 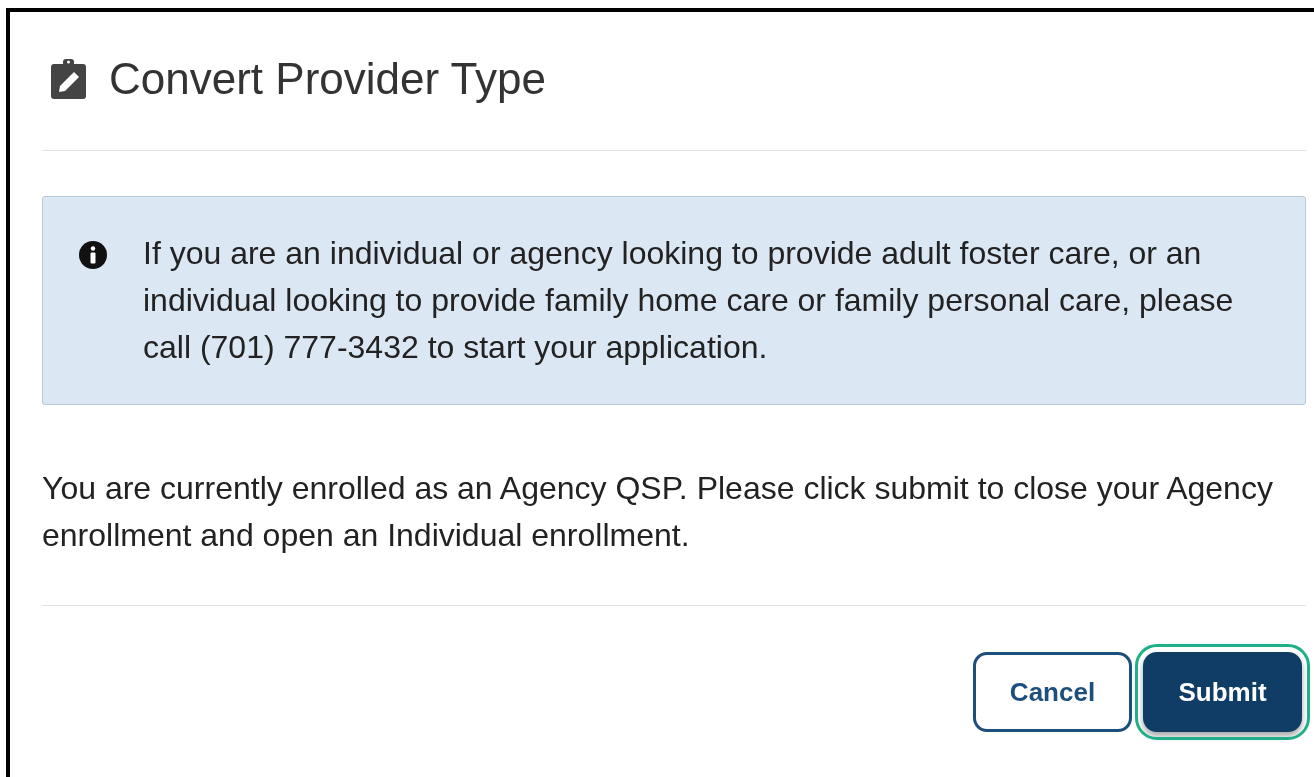 I want to click on enrollment-message: You are currently enrolled as an Agency QSP. Please click submit to close your Agency enrollment and open an Individual enrollment., so click(x=658, y=512).